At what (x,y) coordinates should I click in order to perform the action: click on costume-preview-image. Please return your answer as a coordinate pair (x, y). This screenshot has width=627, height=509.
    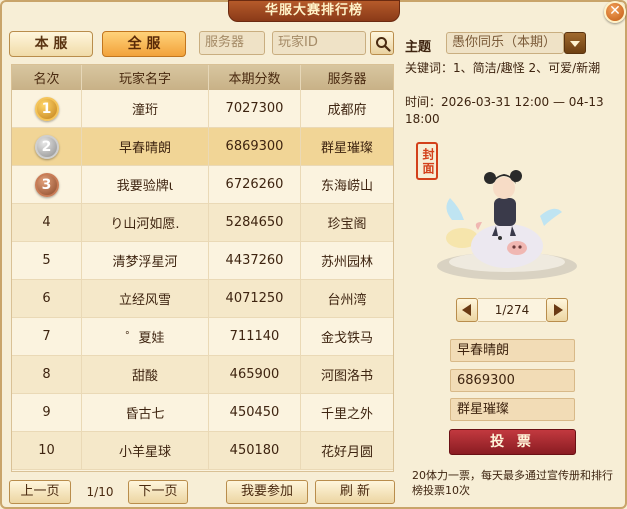
    Looking at the image, I should click on (507, 225).